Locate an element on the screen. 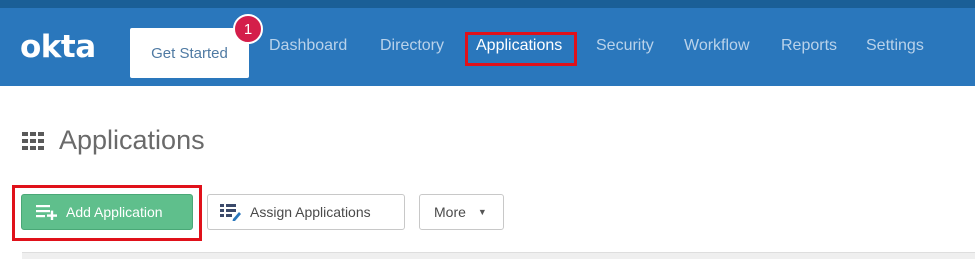 The height and width of the screenshot is (259, 975). page-header: Applications is located at coordinates (113, 140).